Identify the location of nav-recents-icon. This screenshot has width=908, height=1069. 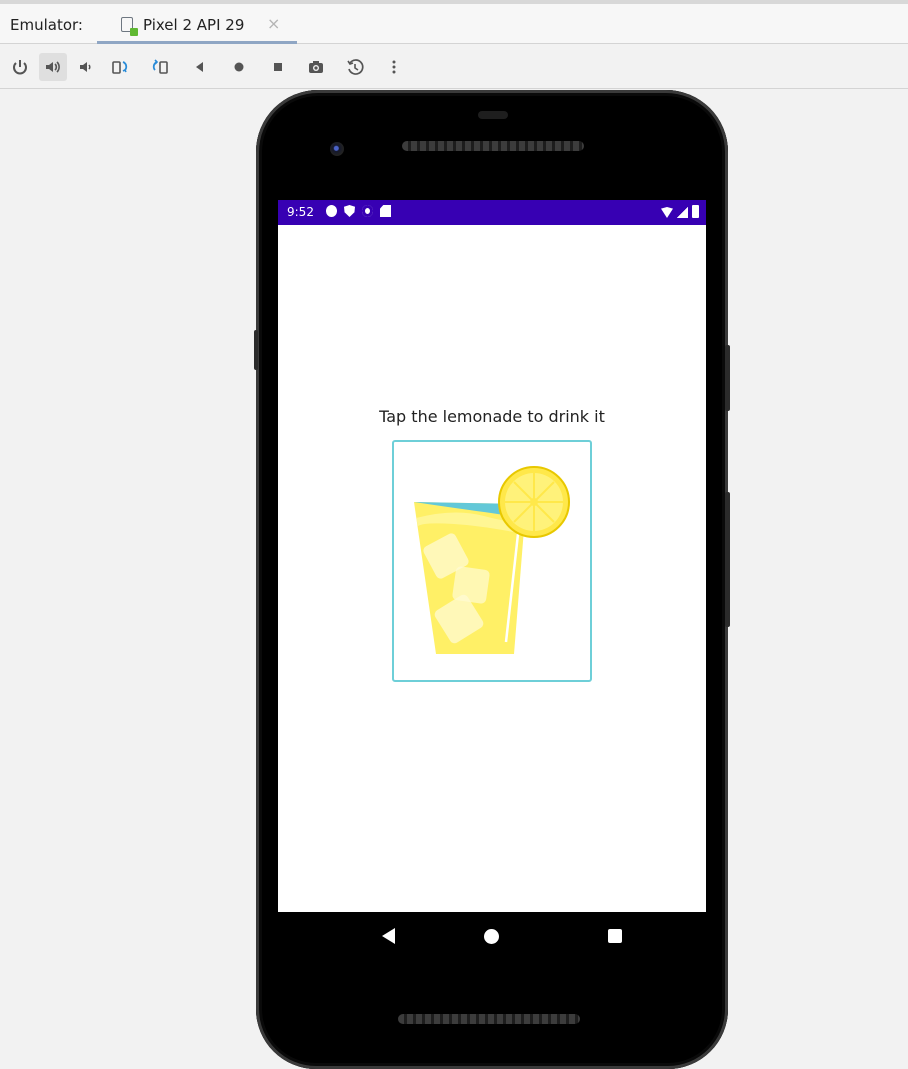
(615, 936).